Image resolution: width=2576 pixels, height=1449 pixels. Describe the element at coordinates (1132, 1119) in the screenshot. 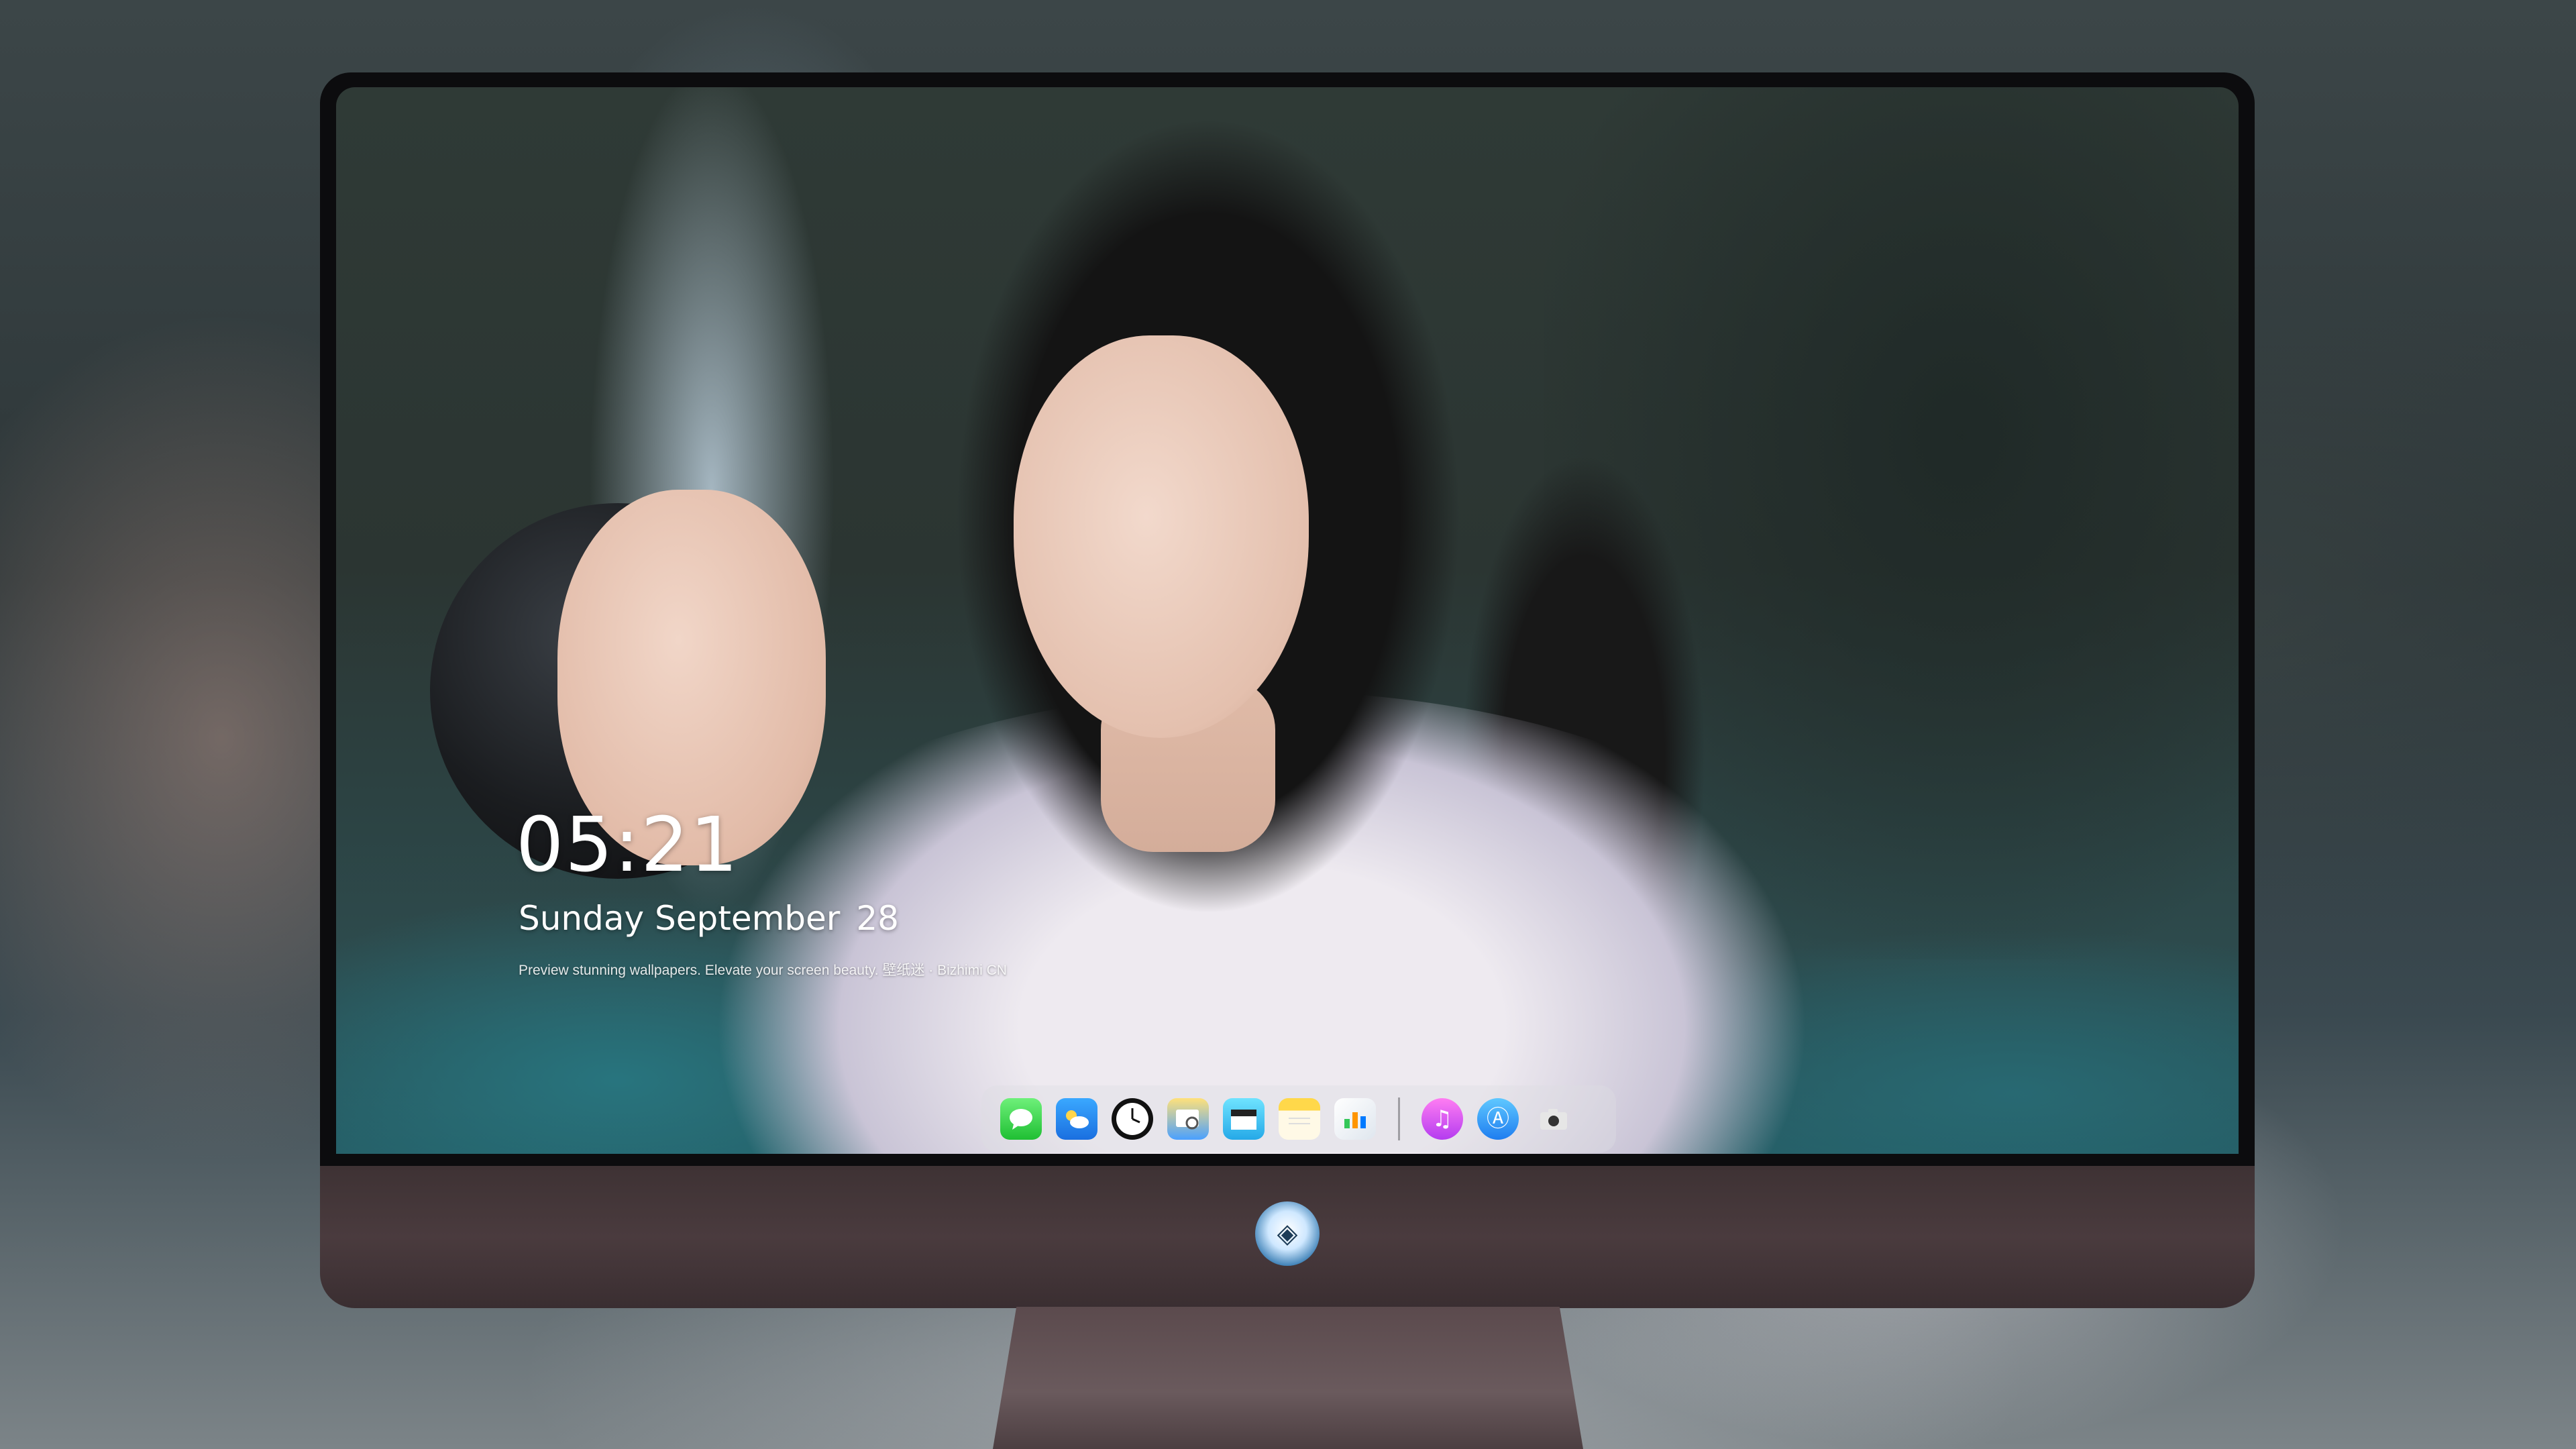

I see `clock-icon` at that location.